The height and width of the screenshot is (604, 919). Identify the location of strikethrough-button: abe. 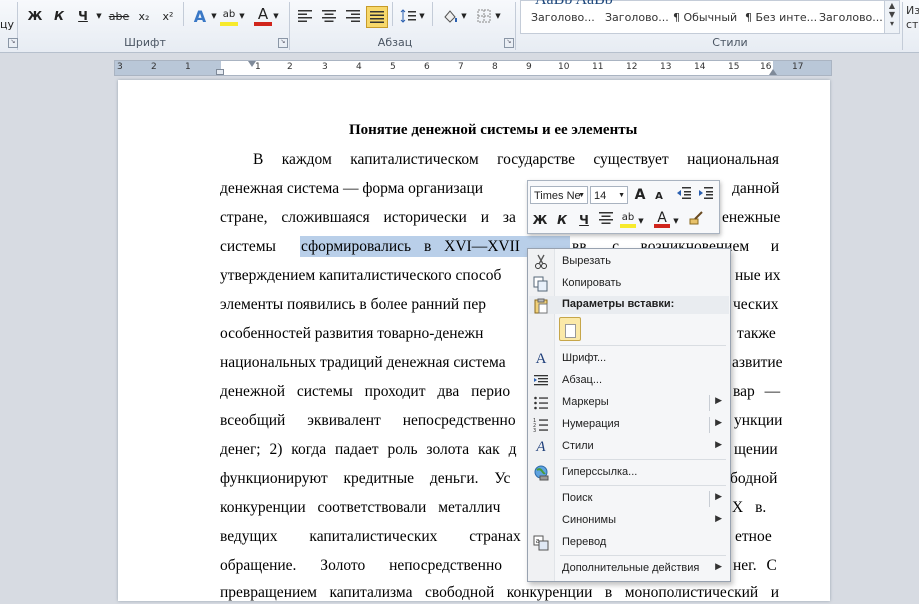
(119, 16).